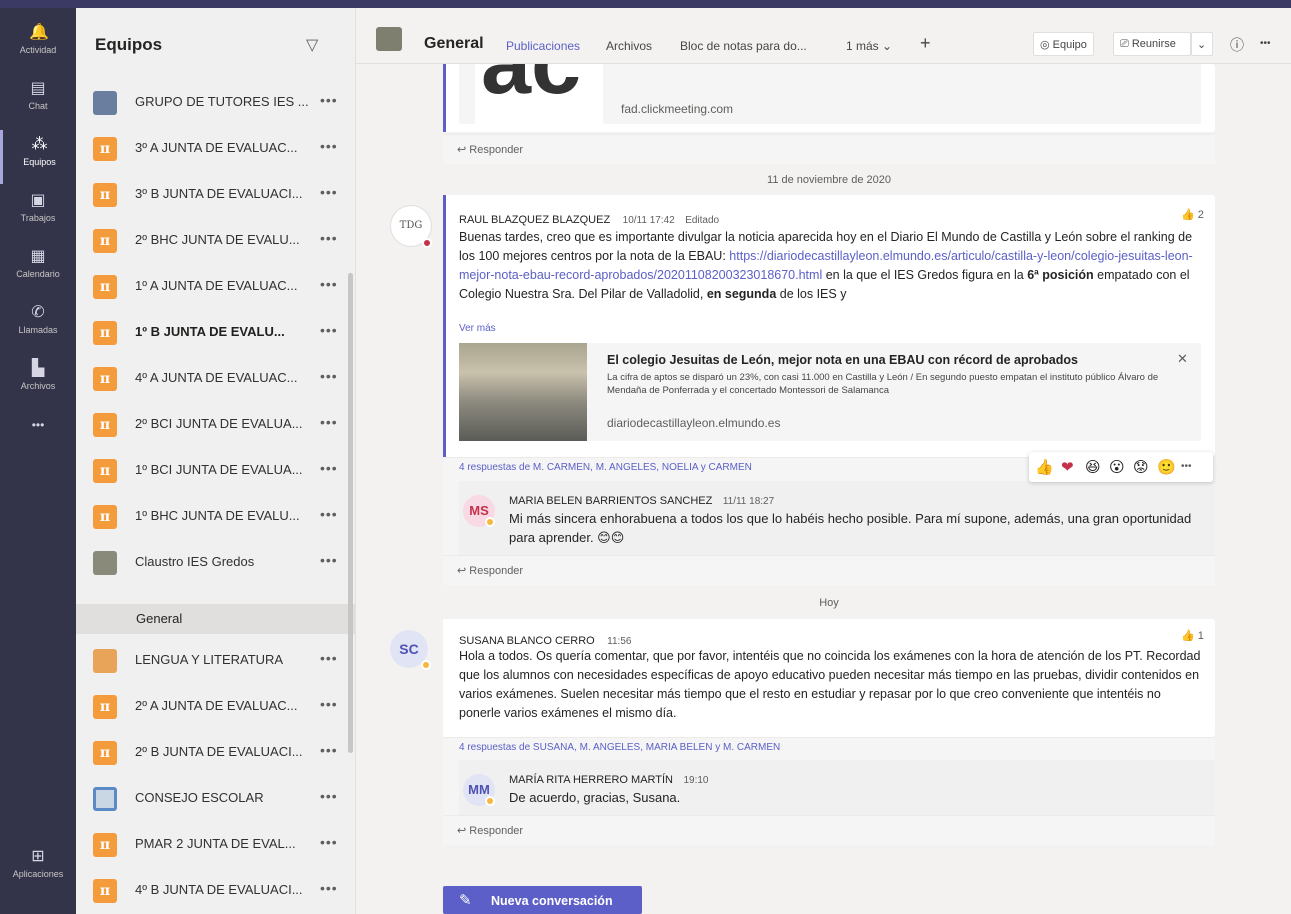 The image size is (1291, 914). What do you see at coordinates (38, 869) in the screenshot?
I see `rail-item-apps: ⊞ Aplicaciones` at bounding box center [38, 869].